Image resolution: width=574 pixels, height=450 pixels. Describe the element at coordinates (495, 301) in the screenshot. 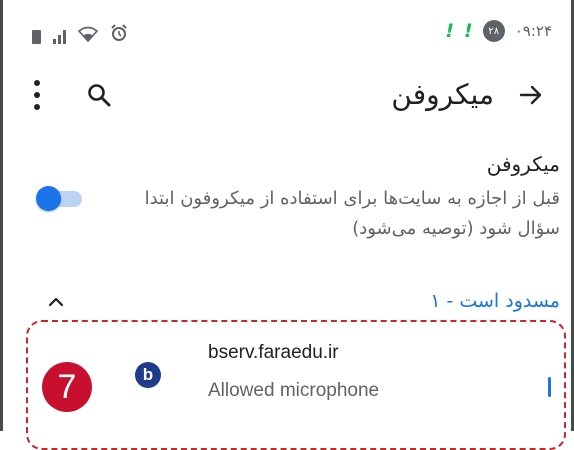

I see `blocked-section-header: مسدود است - ۱` at that location.